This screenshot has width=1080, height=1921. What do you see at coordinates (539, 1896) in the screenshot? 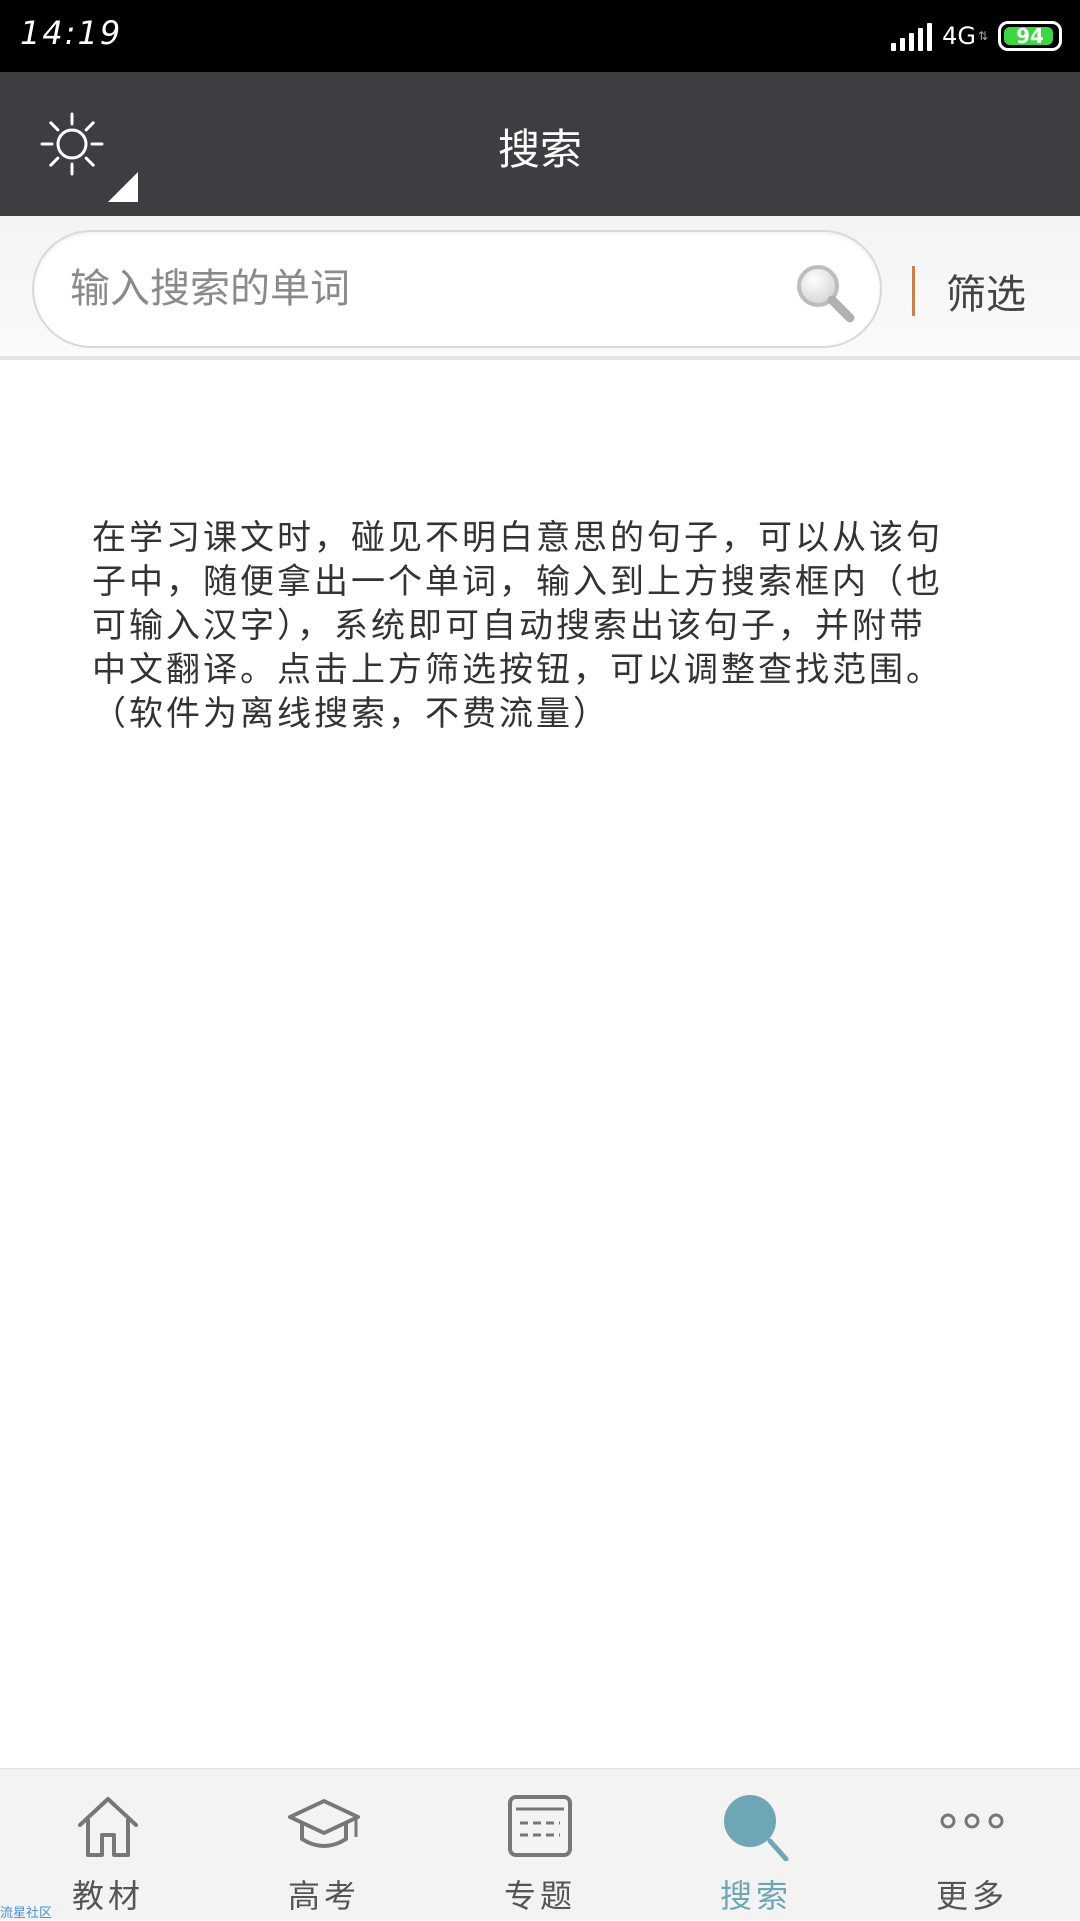
I see `tab-label: 专题` at bounding box center [539, 1896].